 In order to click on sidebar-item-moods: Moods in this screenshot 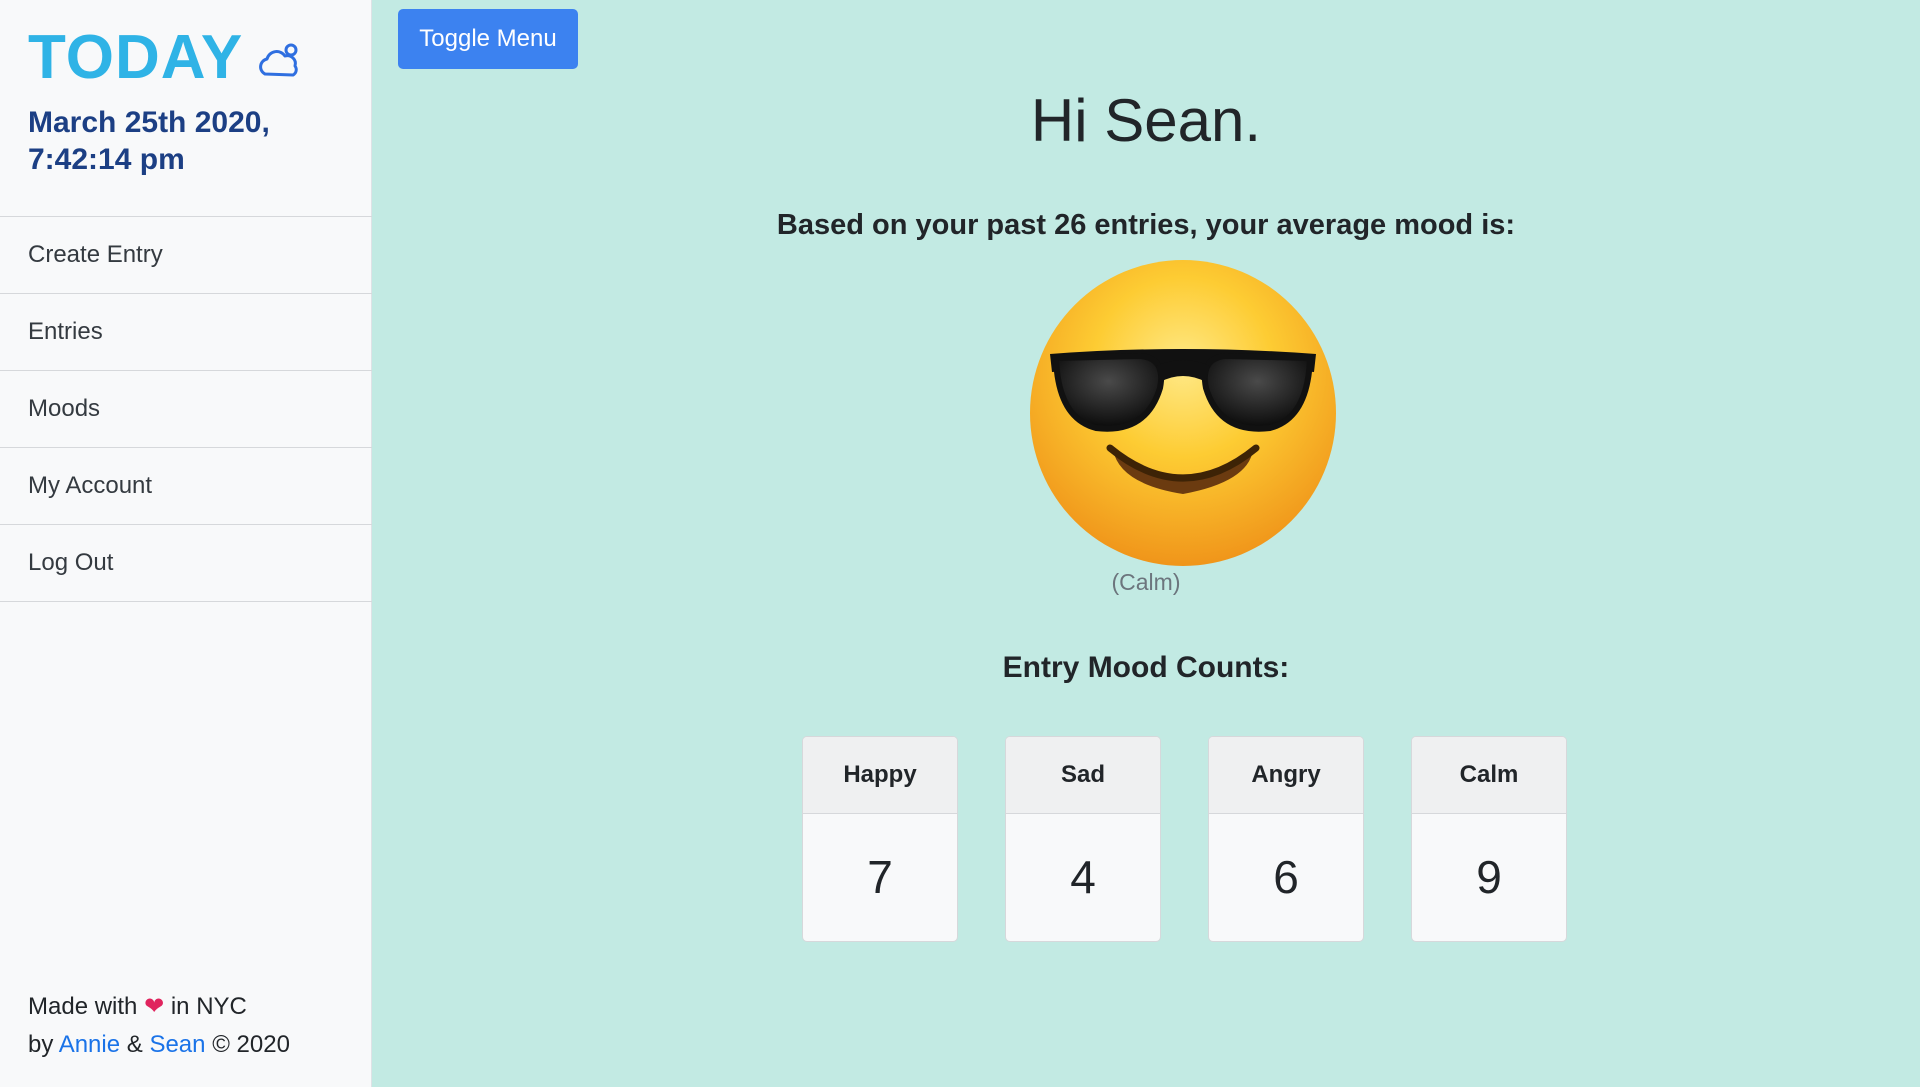, I will do `click(186, 409)`.